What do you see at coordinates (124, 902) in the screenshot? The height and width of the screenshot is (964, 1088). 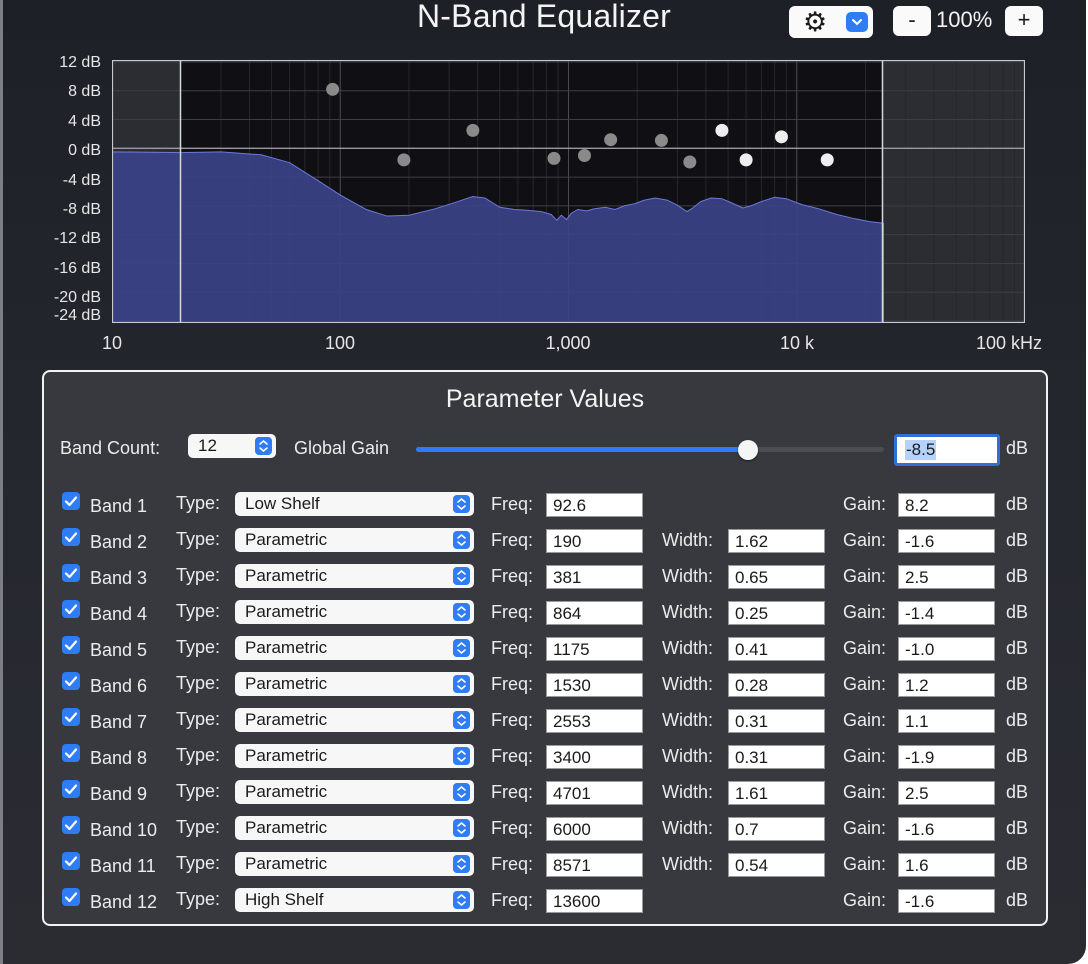 I see `band-name: Band 12` at bounding box center [124, 902].